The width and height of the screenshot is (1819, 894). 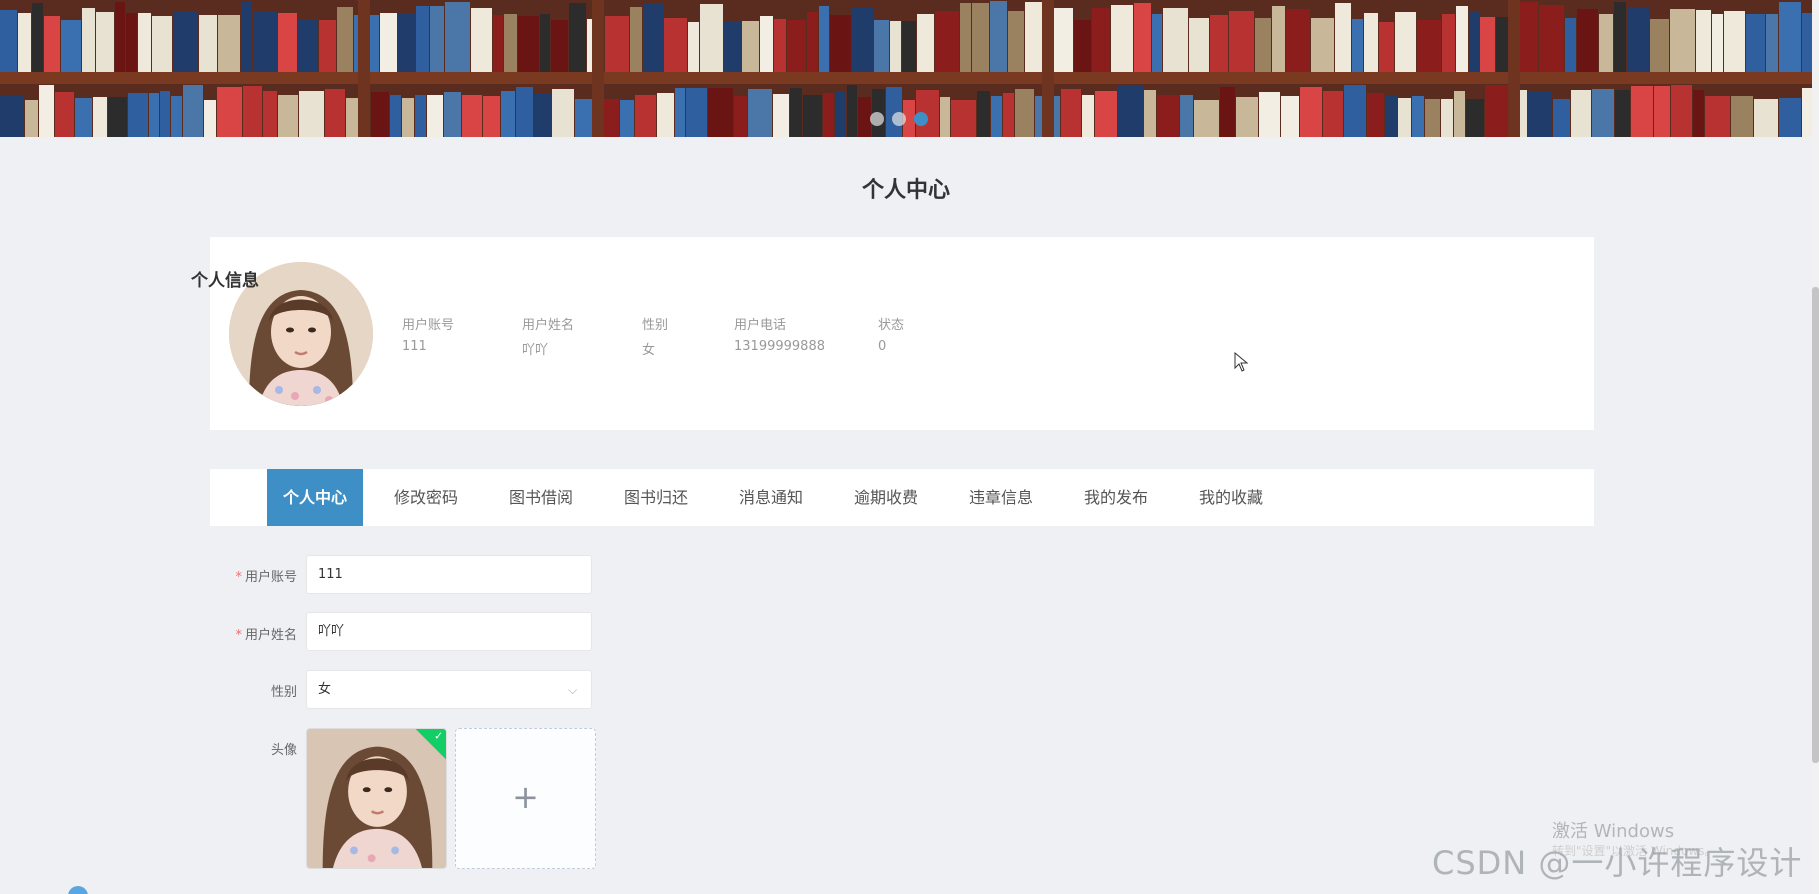 What do you see at coordinates (376, 798) in the screenshot?
I see `uploaded-avatar-thumbnail: ✓` at bounding box center [376, 798].